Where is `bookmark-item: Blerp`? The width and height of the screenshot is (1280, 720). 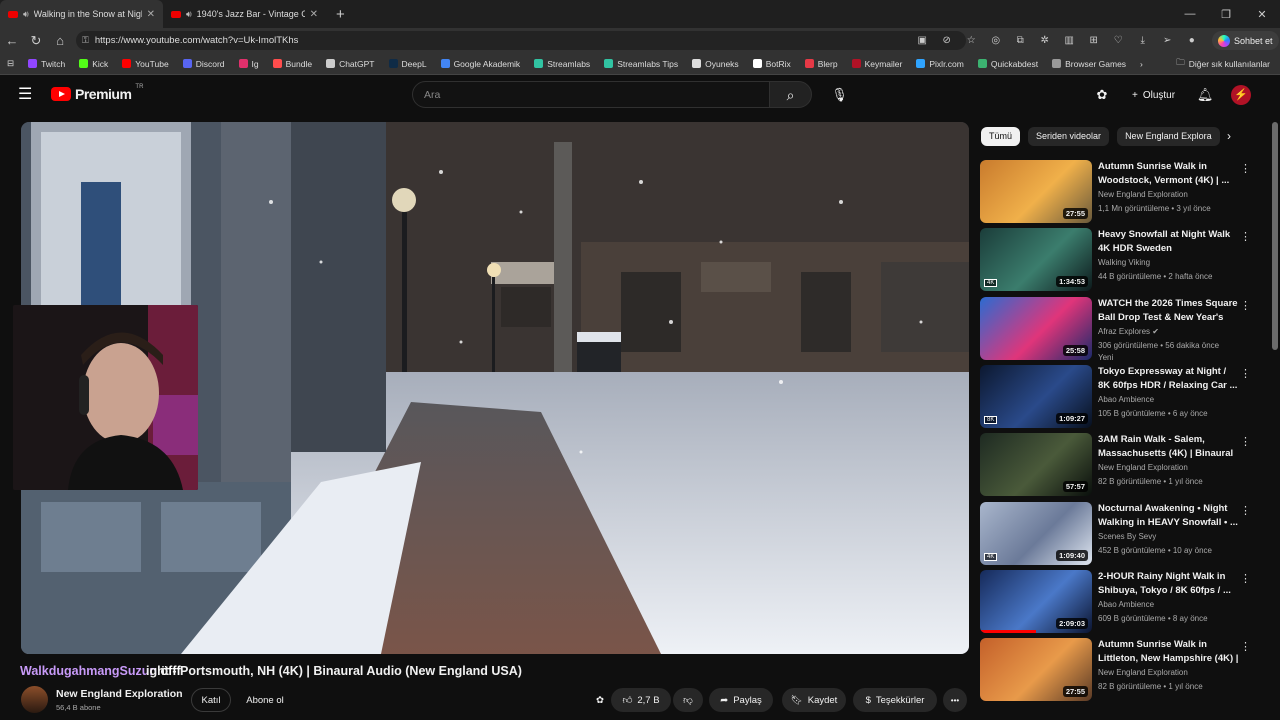
bookmark-item: Blerp is located at coordinates (821, 64).